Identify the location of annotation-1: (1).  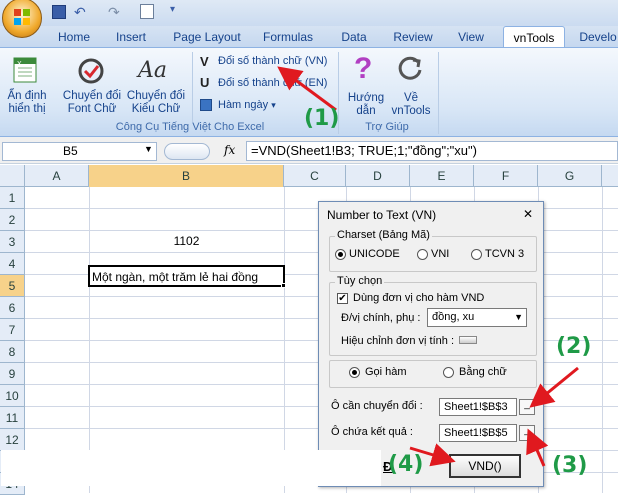
(322, 118).